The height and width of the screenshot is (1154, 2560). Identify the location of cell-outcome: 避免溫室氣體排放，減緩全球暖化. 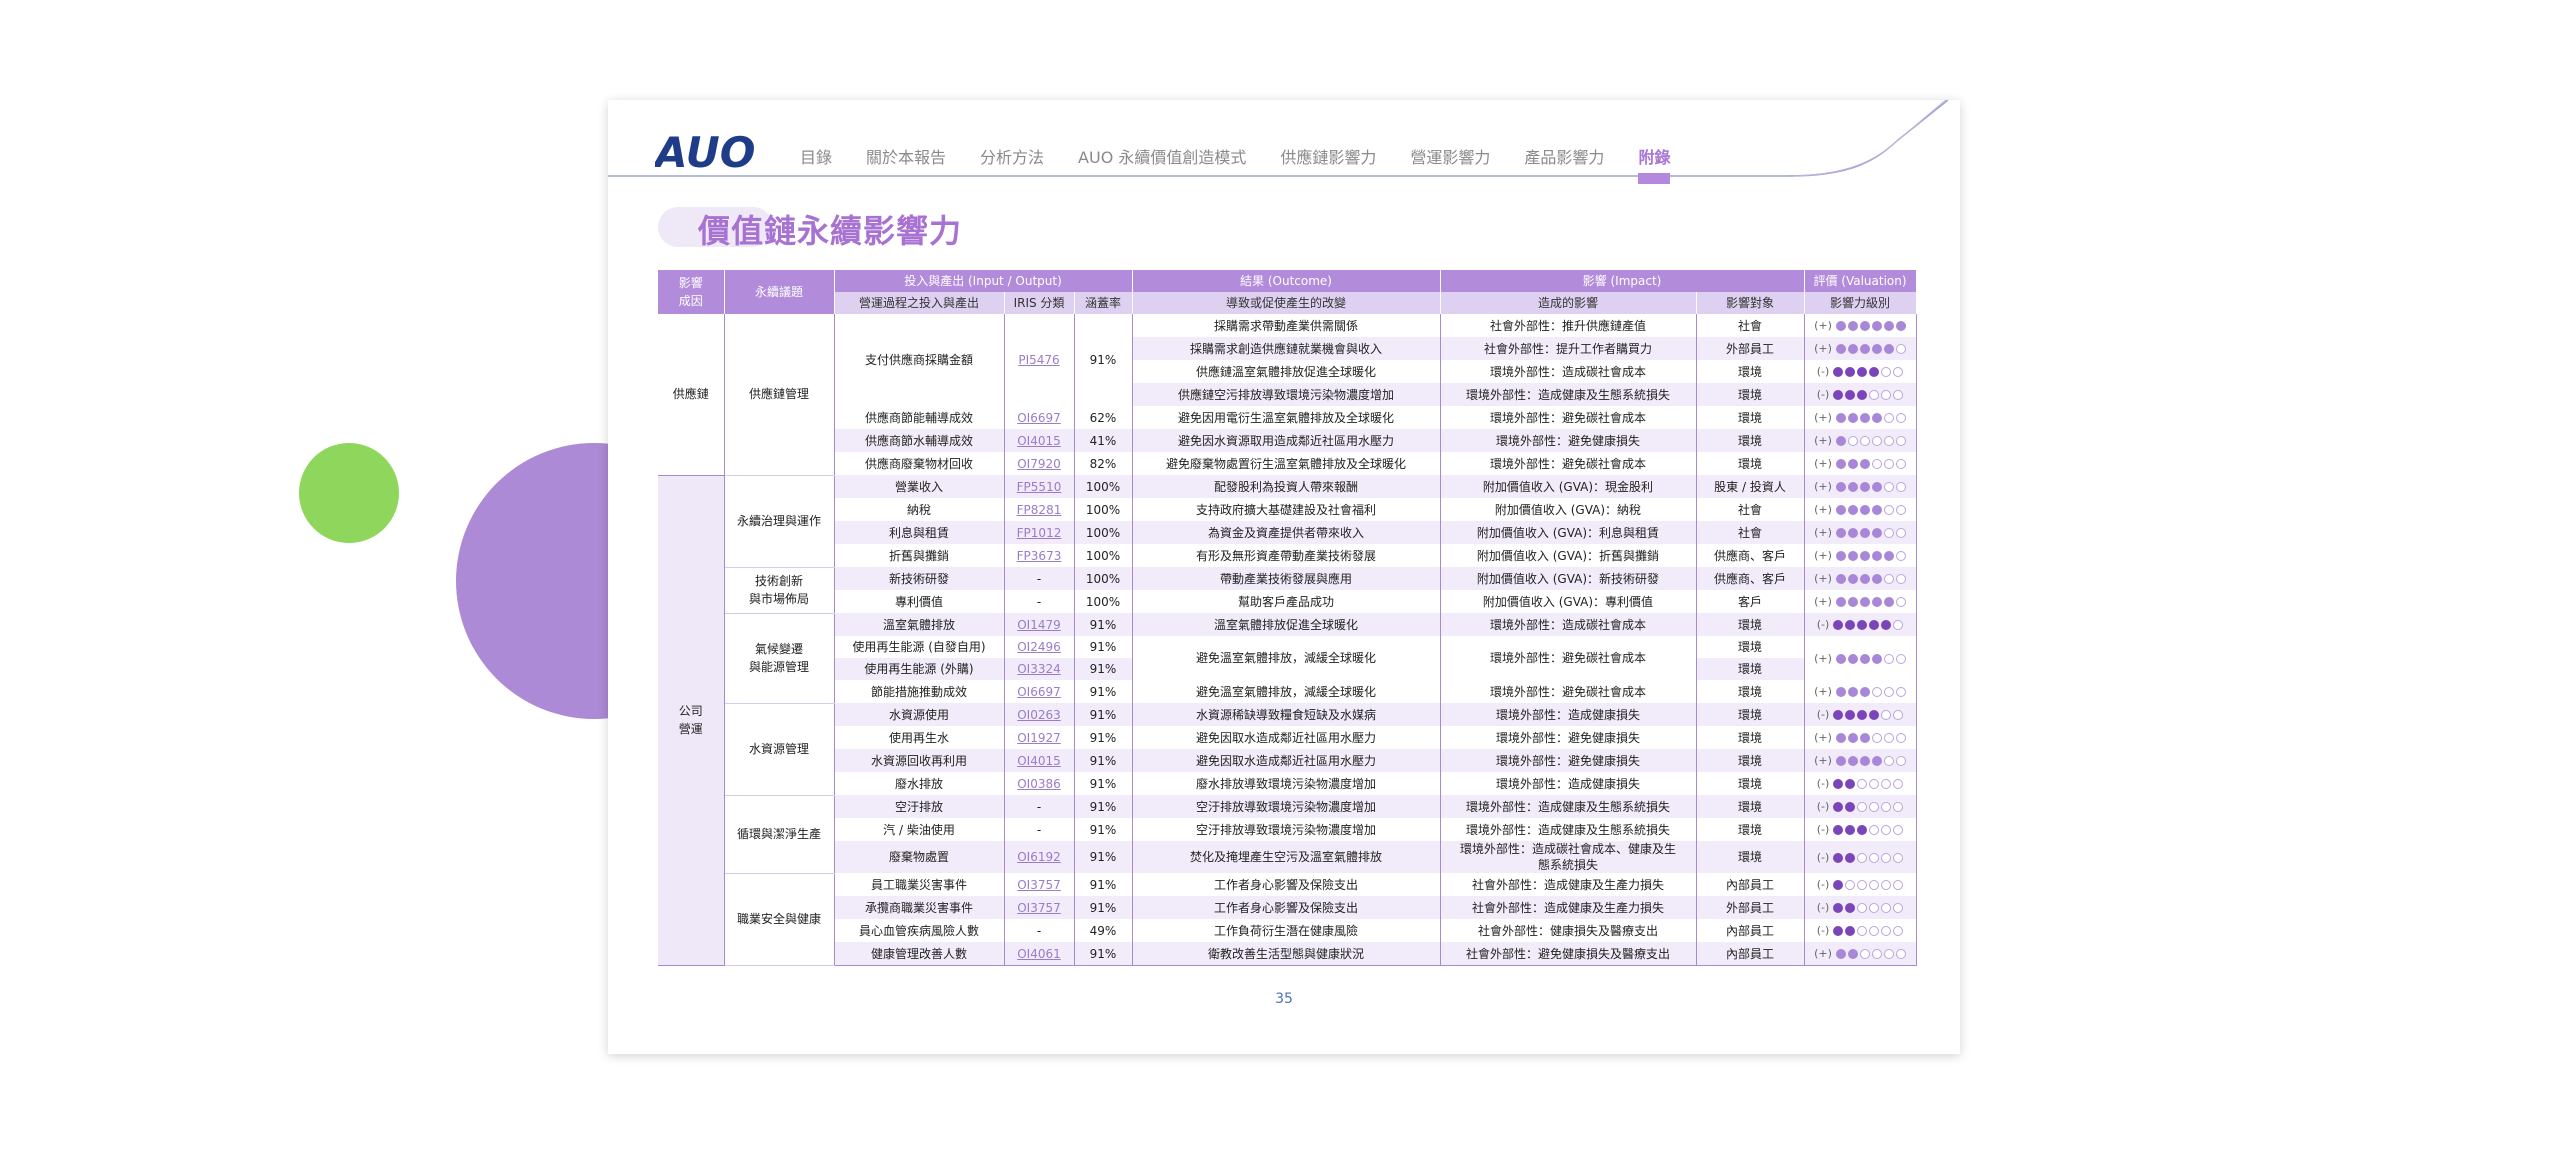
(1286, 691).